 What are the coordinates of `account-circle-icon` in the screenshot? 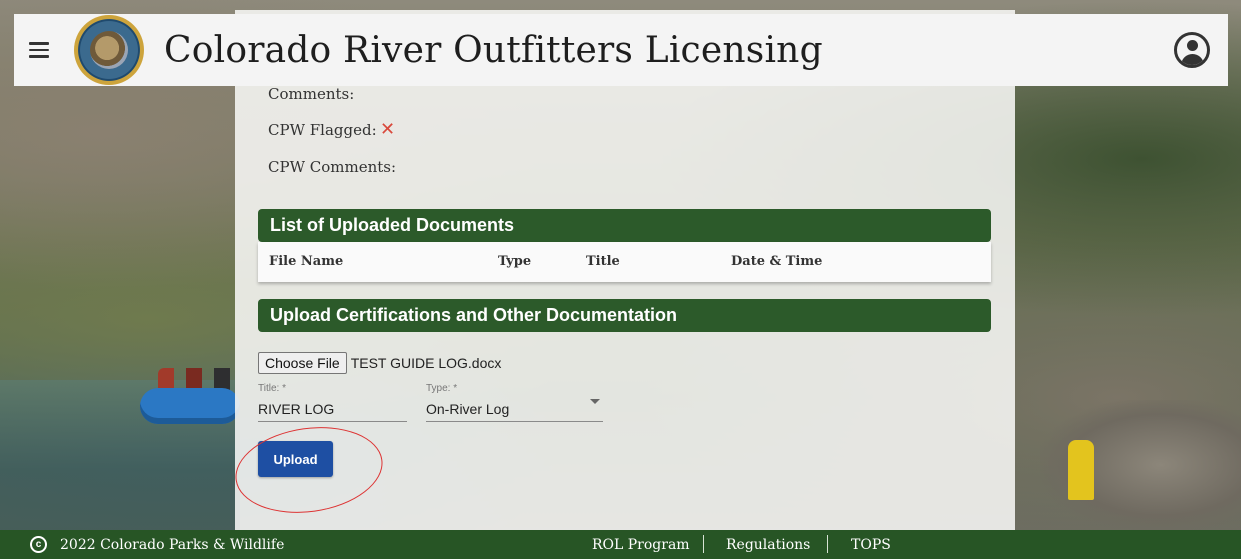 It's located at (1192, 50).